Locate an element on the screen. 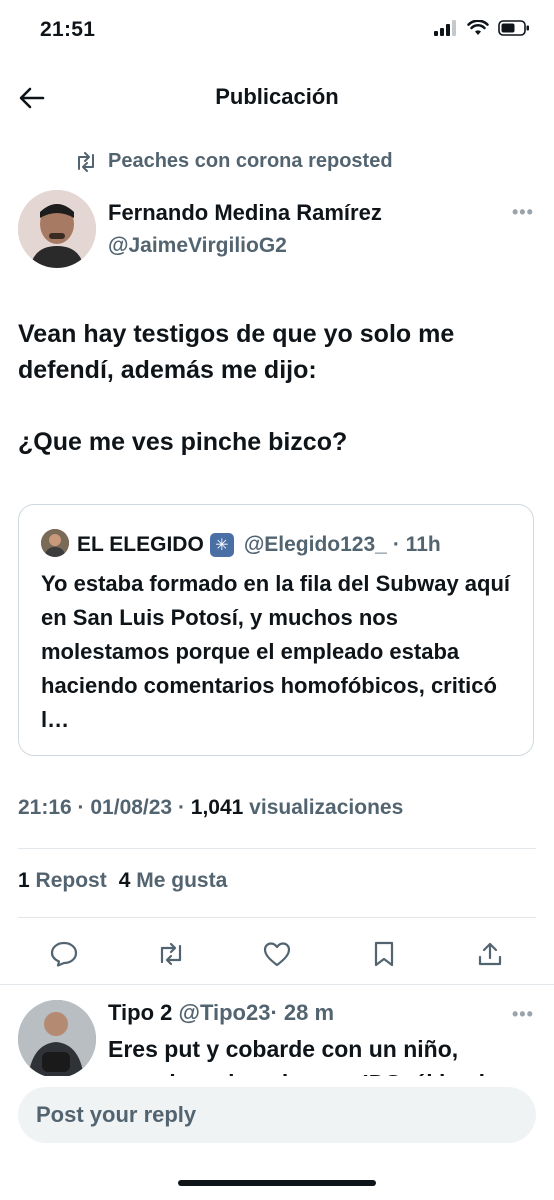  likes-label: Me gusta is located at coordinates (182, 880).